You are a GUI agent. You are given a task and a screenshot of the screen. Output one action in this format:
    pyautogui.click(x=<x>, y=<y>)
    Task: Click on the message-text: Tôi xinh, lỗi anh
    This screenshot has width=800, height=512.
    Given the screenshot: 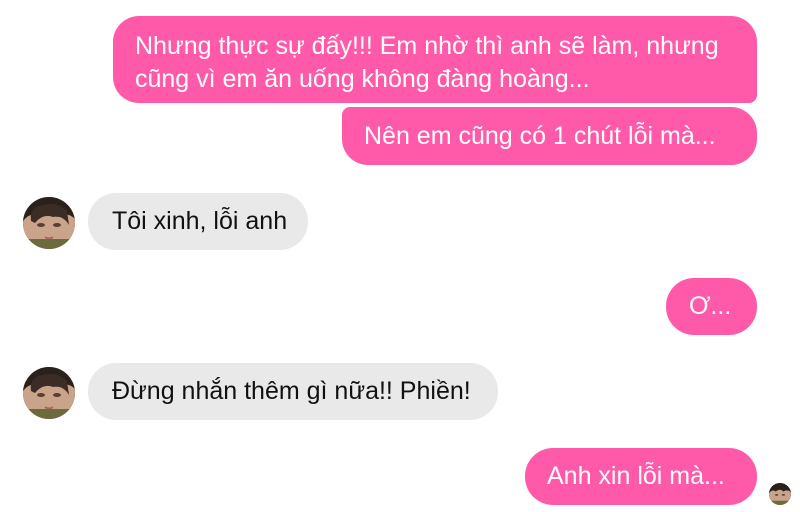 What is the action you would take?
    pyautogui.click(x=200, y=221)
    